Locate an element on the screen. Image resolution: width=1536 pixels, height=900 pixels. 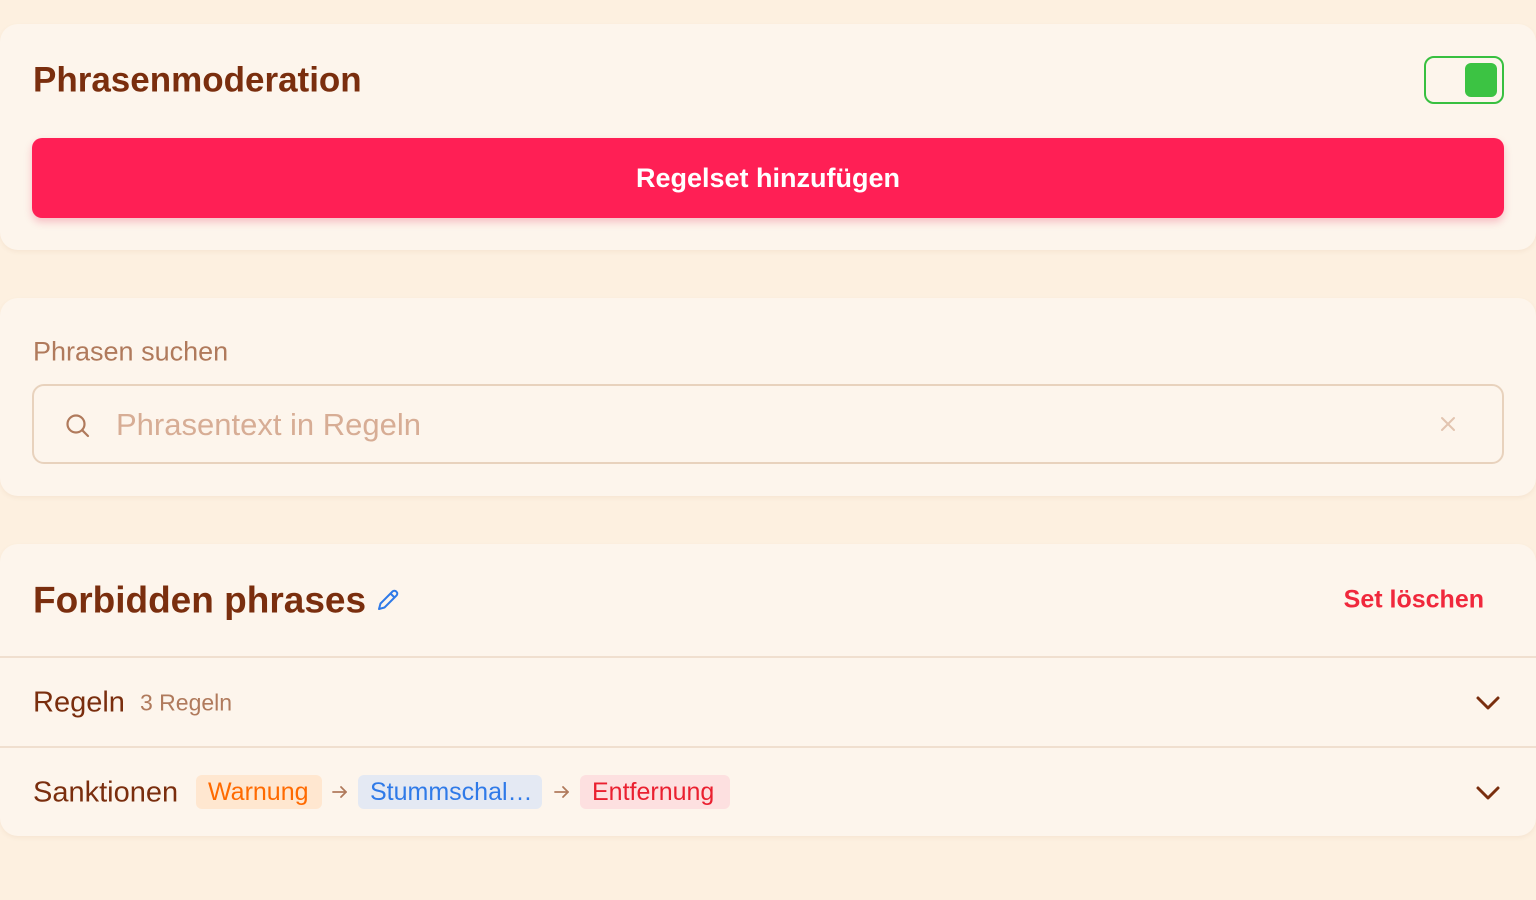
rules-count: 3 Regeln is located at coordinates (186, 702).